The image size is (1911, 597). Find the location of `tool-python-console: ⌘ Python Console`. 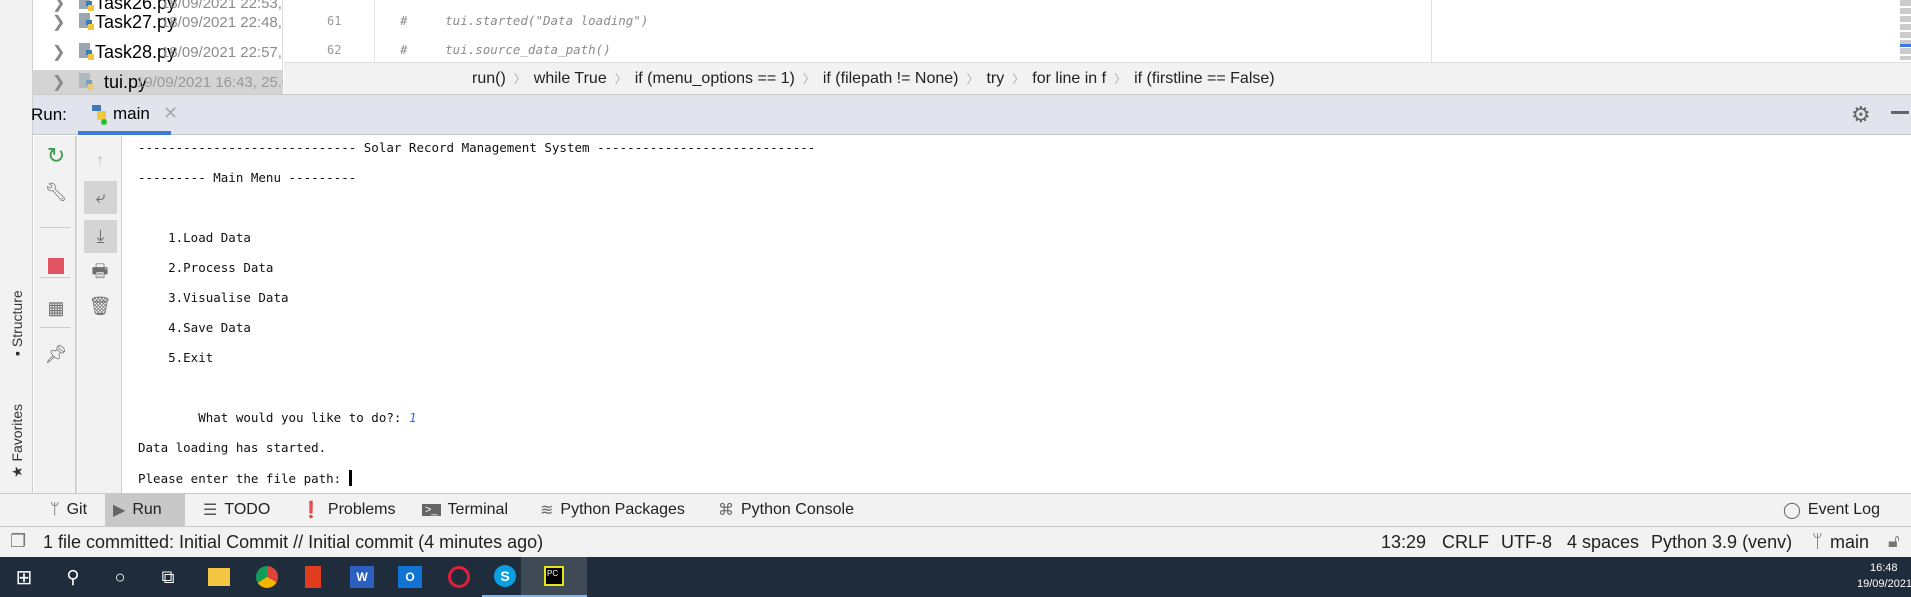

tool-python-console: ⌘ Python Console is located at coordinates (786, 510).